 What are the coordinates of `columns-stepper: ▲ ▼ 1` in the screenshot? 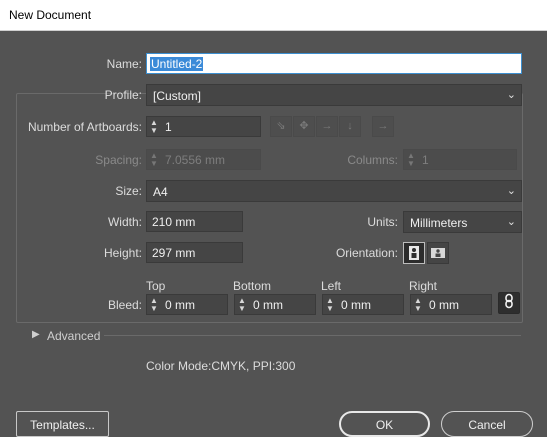 It's located at (460, 159).